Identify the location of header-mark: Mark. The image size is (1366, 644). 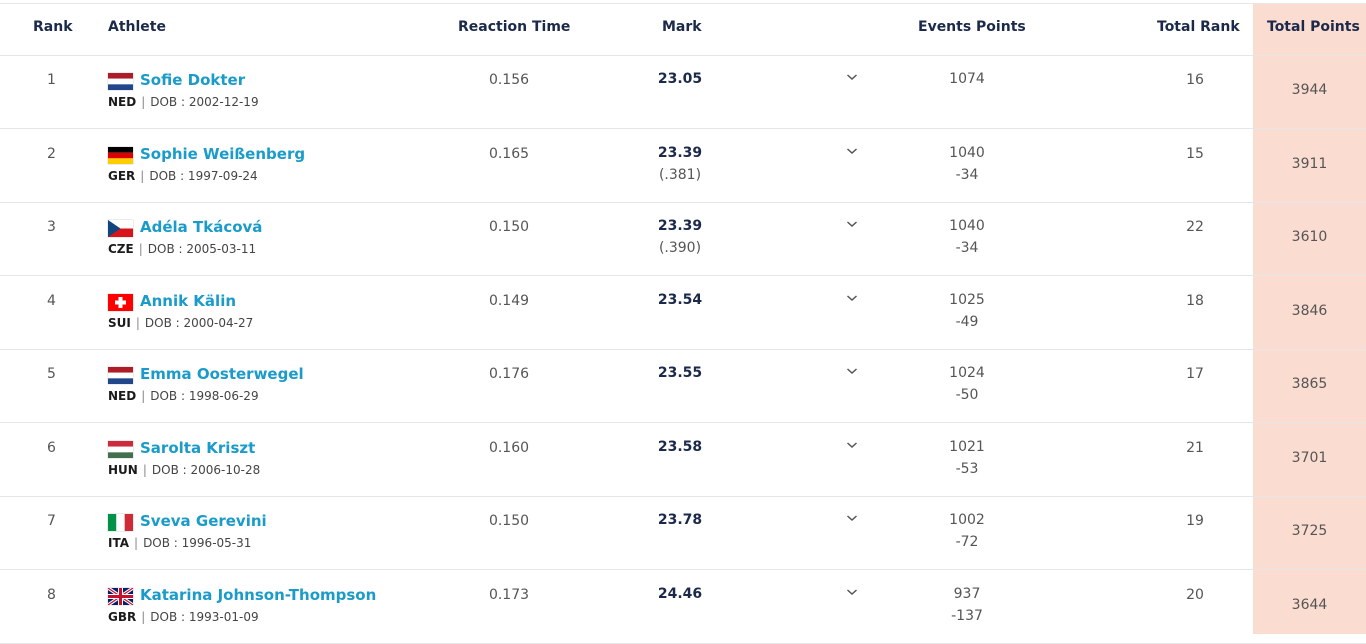
(682, 27).